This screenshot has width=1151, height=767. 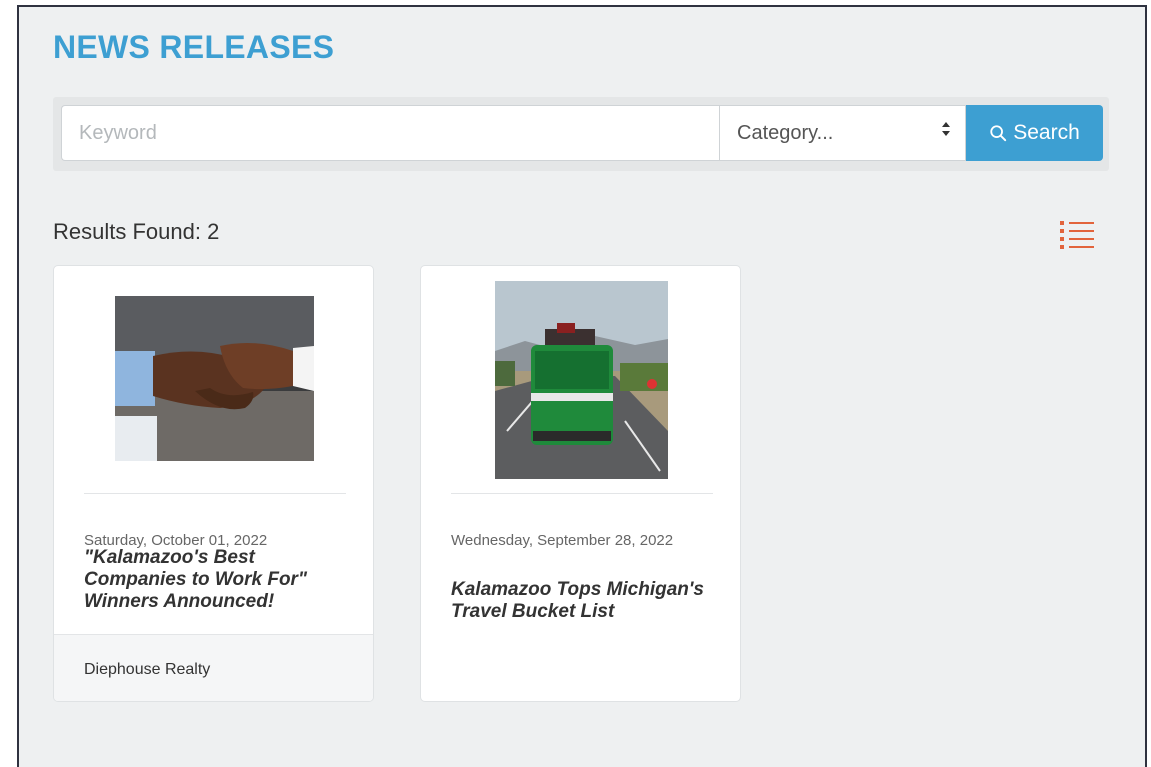 What do you see at coordinates (1077, 235) in the screenshot?
I see `list-view-icon` at bounding box center [1077, 235].